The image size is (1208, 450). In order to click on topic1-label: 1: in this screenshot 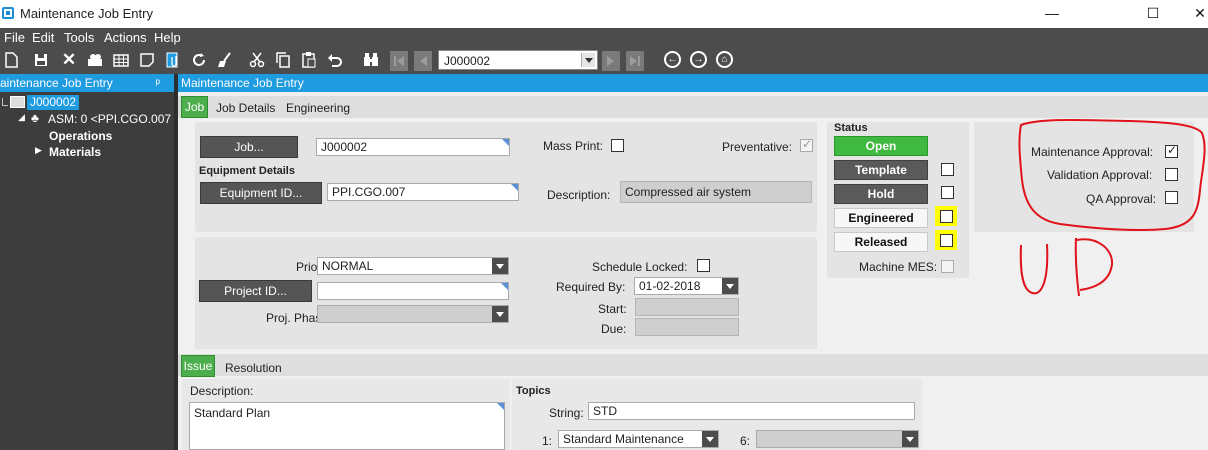, I will do `click(547, 441)`.